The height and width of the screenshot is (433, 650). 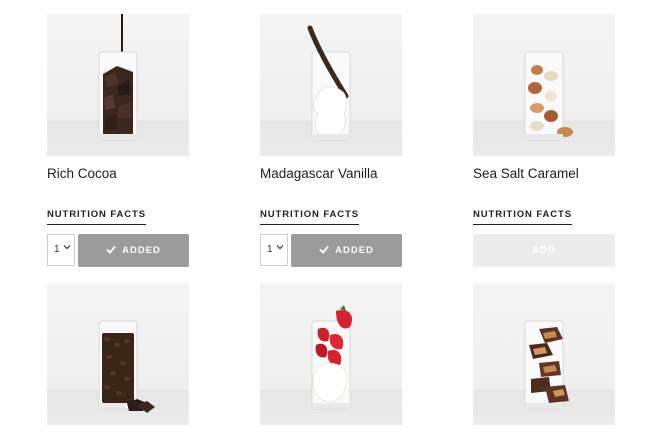 What do you see at coordinates (331, 354) in the screenshot?
I see `product-image-strawberry` at bounding box center [331, 354].